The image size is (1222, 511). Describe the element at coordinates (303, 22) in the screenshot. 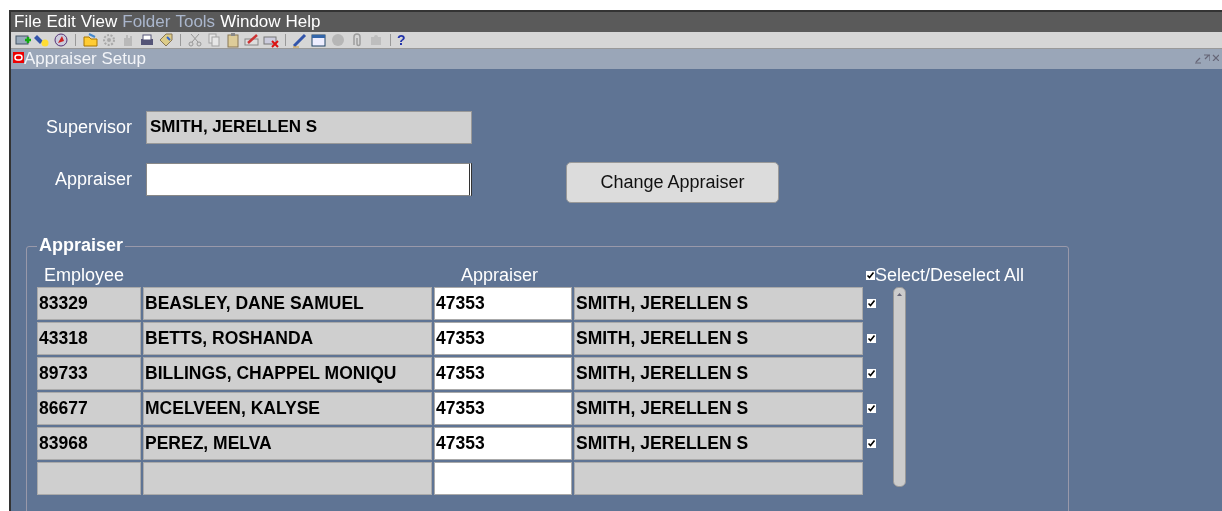

I see `menu-item: Help` at that location.